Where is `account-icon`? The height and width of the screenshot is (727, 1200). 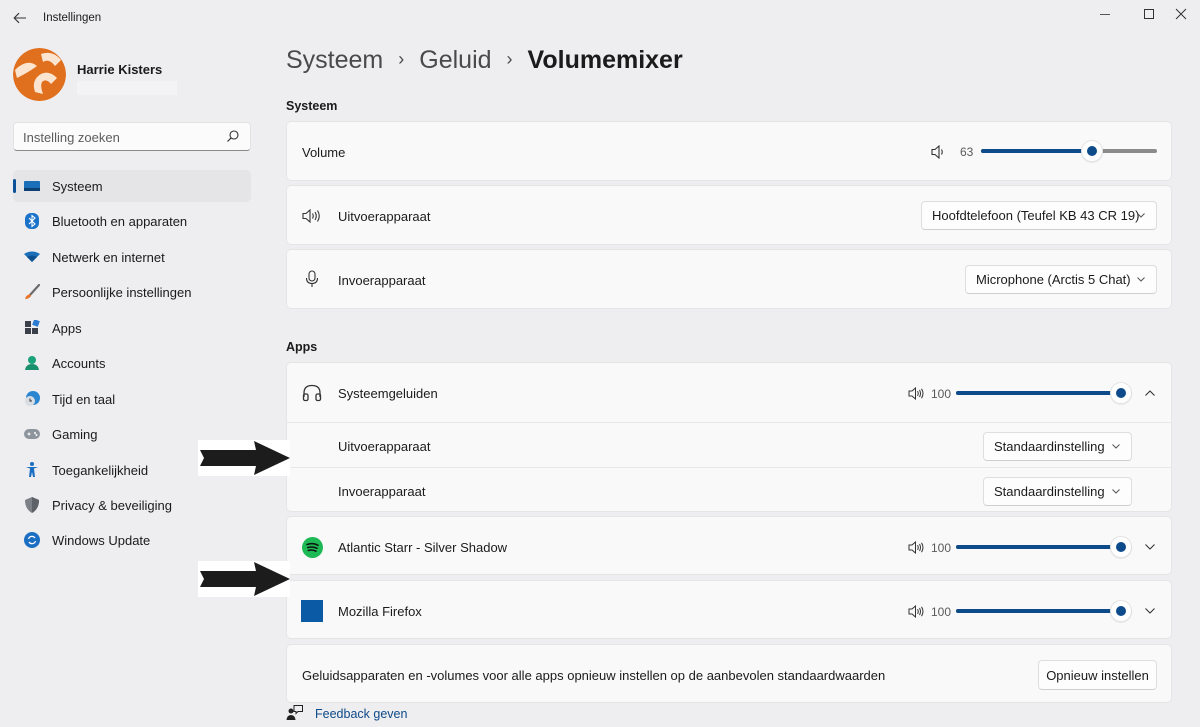 account-icon is located at coordinates (32, 363).